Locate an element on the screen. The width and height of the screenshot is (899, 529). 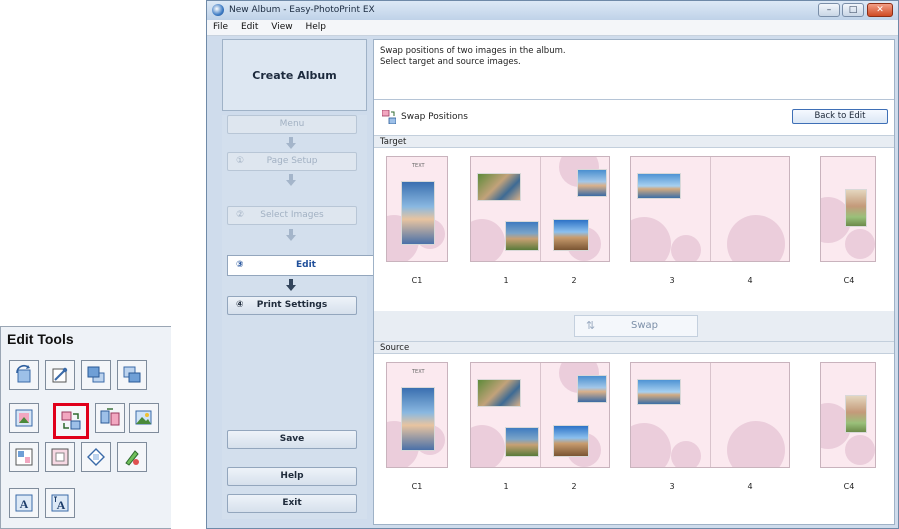
page-setup-label: Page Setup is located at coordinates (292, 161).